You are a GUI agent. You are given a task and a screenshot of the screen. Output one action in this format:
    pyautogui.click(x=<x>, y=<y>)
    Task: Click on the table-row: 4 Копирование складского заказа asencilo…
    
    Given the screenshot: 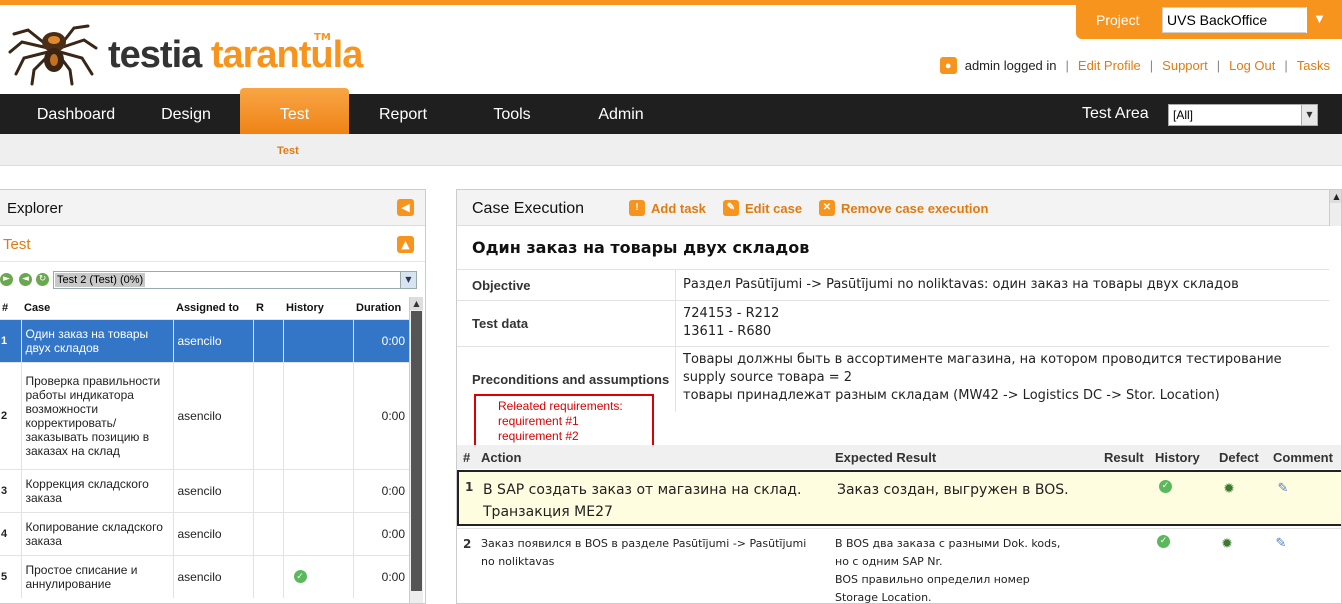 What is the action you would take?
    pyautogui.click(x=204, y=533)
    